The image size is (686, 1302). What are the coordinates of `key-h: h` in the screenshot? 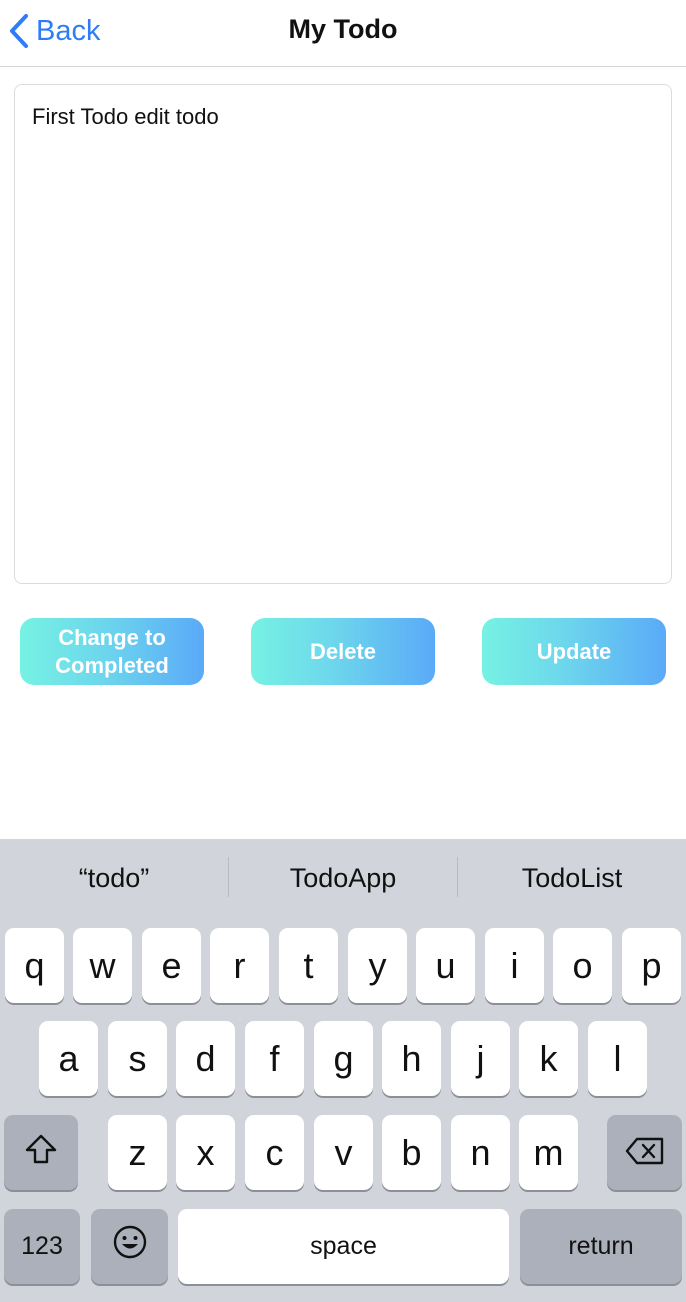 It's located at (411, 1058).